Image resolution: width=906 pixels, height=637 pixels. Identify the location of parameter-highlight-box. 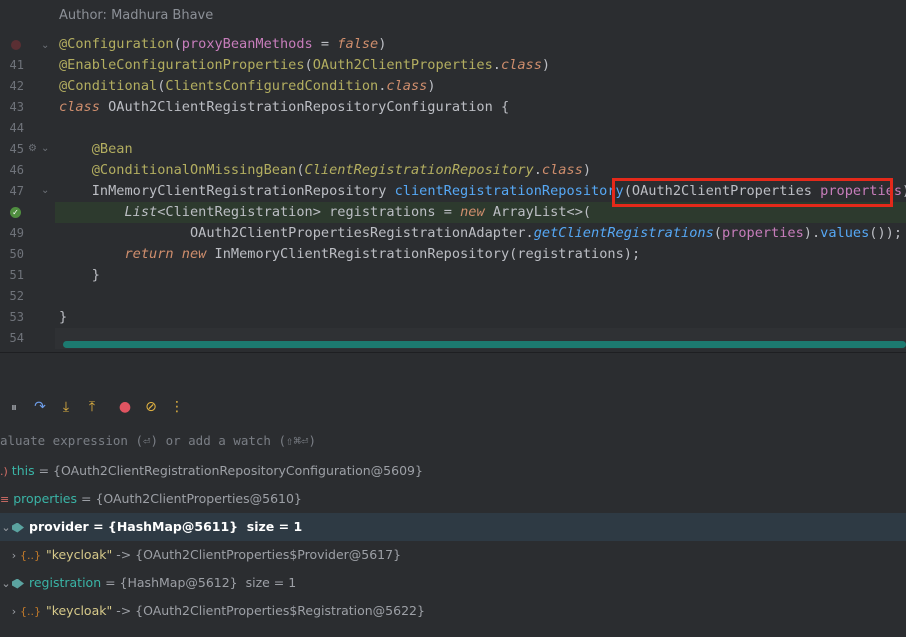
(752, 192).